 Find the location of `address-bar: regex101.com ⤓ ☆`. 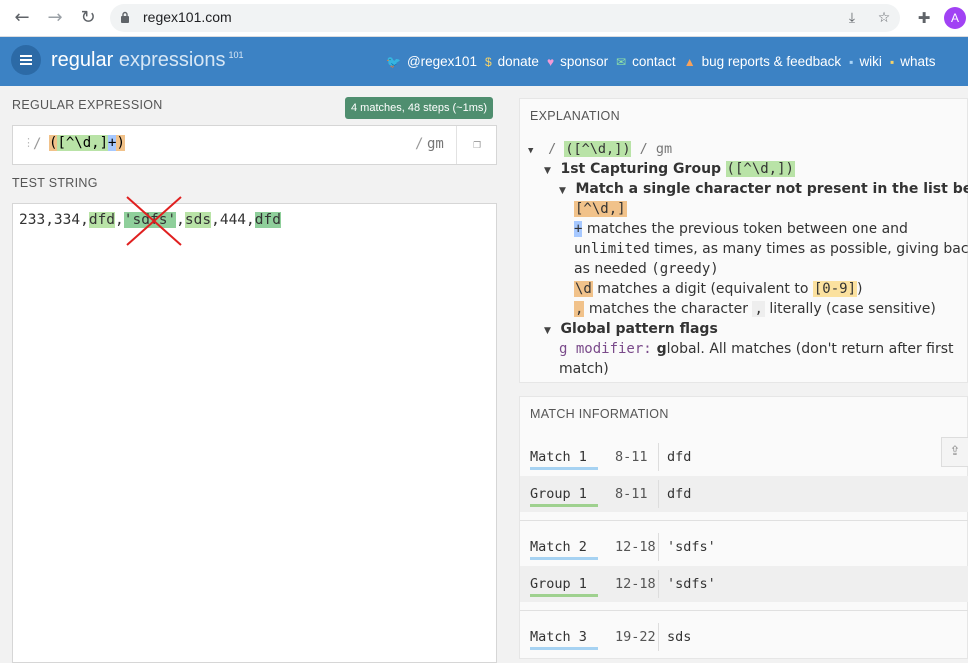

address-bar: regex101.com ⤓ ☆ is located at coordinates (505, 18).